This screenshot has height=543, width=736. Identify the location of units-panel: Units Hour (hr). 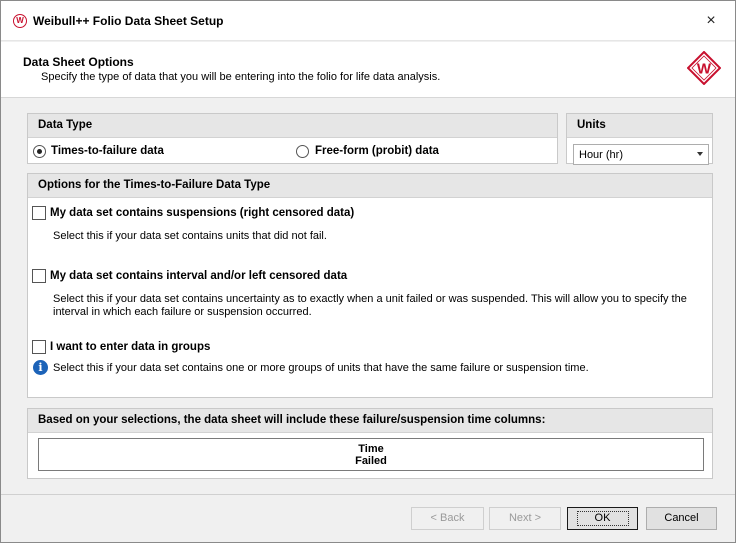
(639, 139).